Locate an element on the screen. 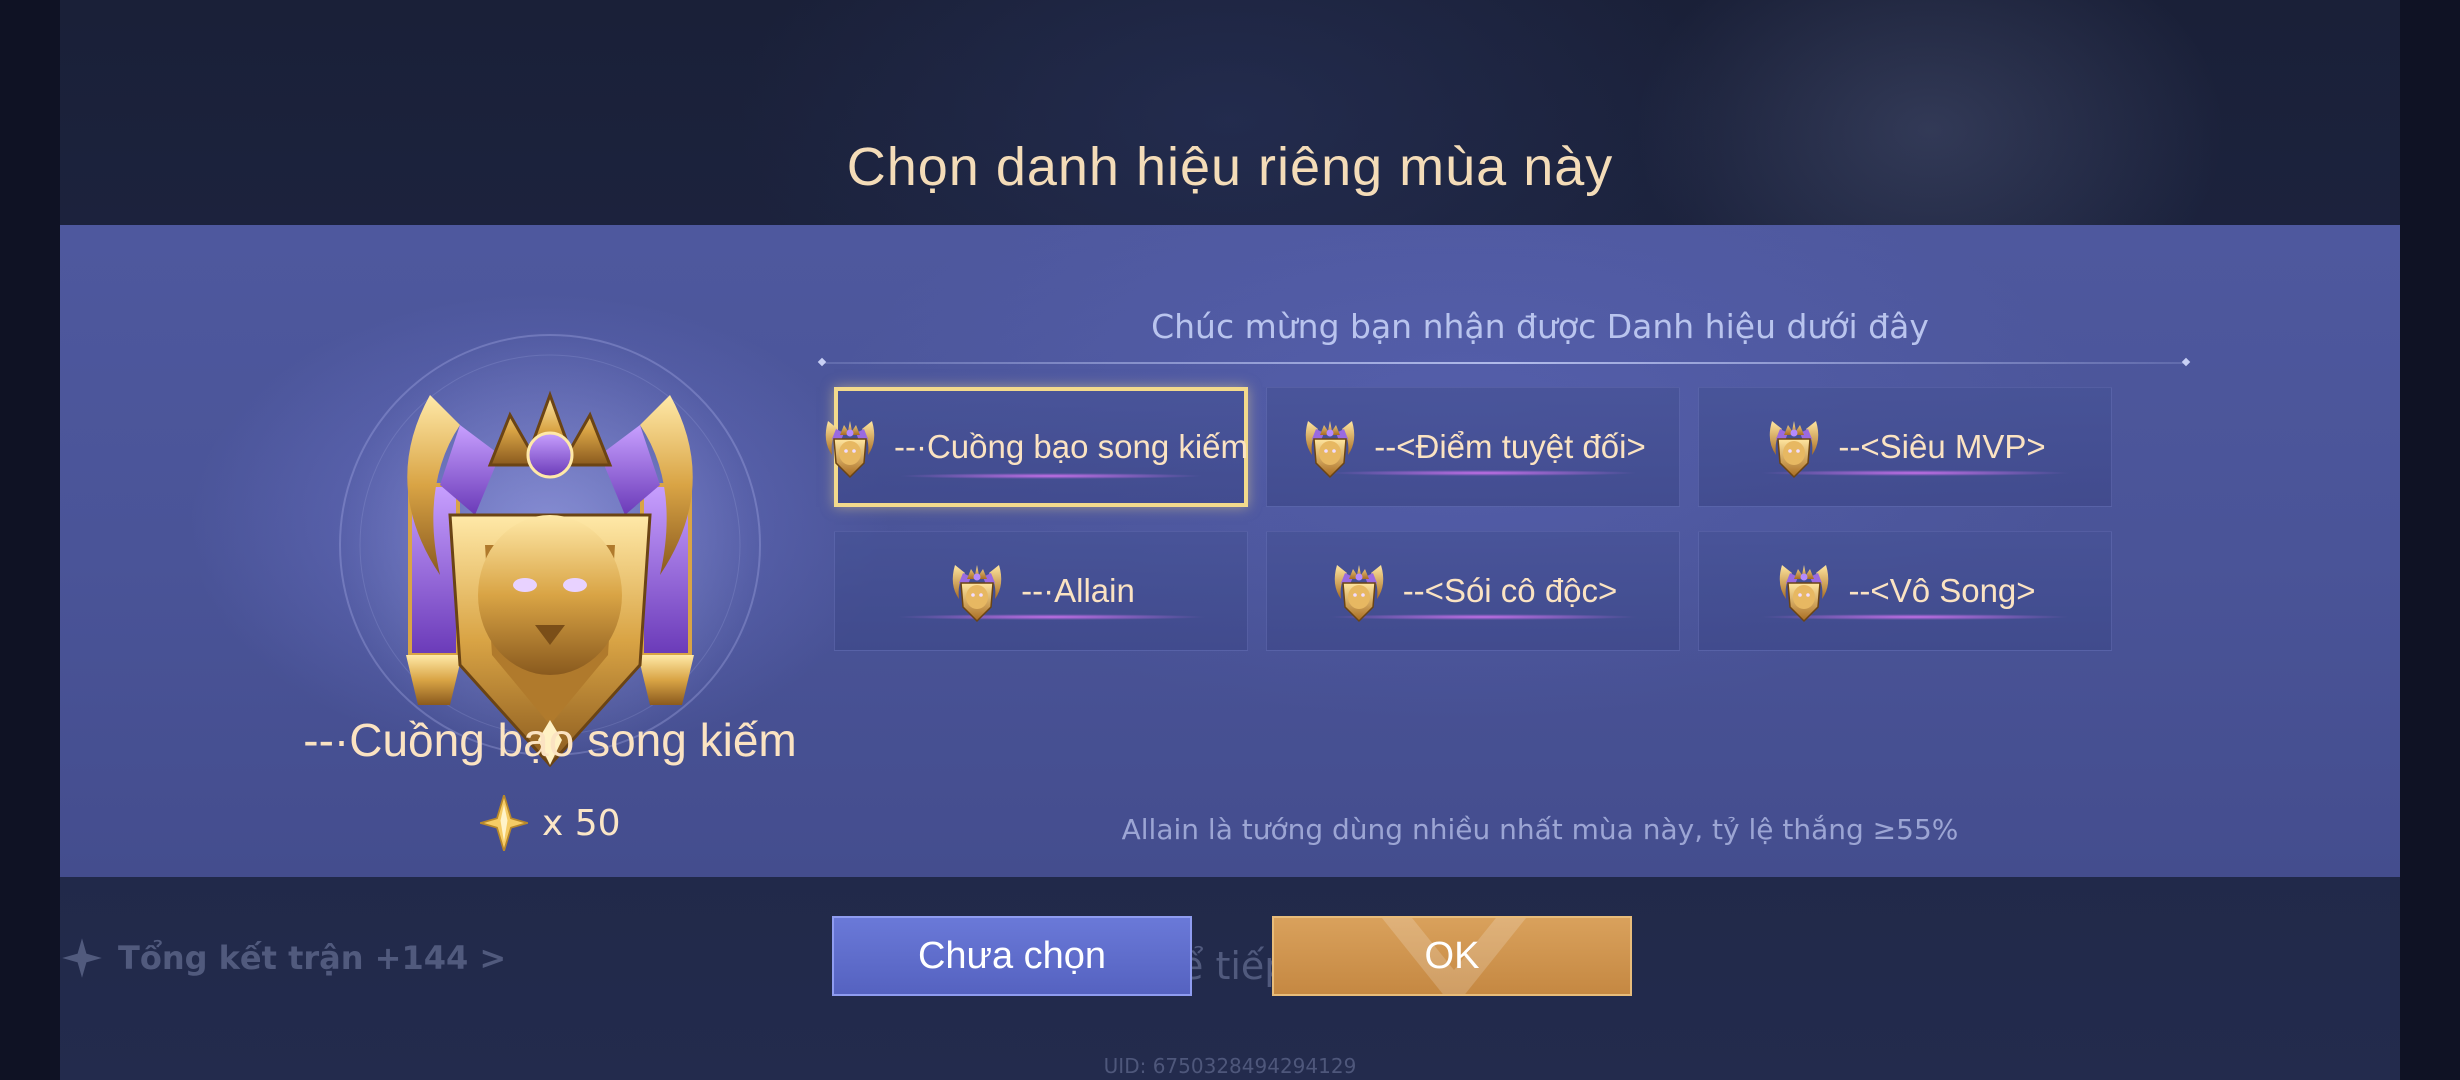  title-option-label: --<Điểm tuyệt đối> is located at coordinates (1510, 446).